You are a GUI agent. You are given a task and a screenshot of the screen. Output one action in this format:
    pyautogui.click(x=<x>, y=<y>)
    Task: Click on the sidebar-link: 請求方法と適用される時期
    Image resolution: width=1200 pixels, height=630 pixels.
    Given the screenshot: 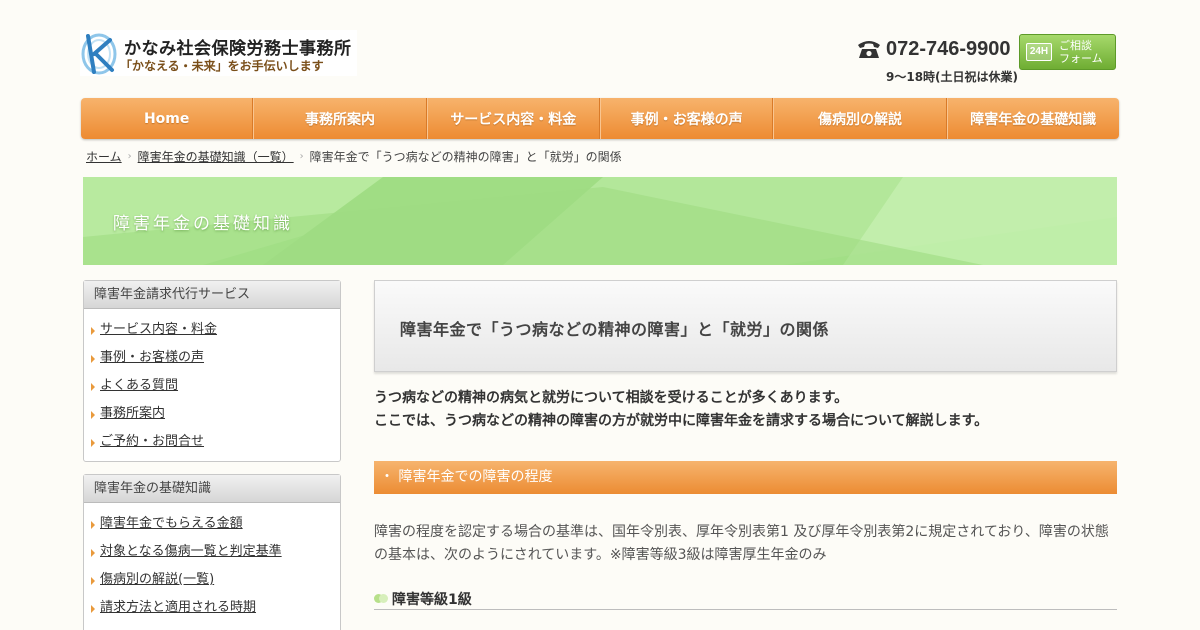 What is the action you would take?
    pyautogui.click(x=178, y=607)
    